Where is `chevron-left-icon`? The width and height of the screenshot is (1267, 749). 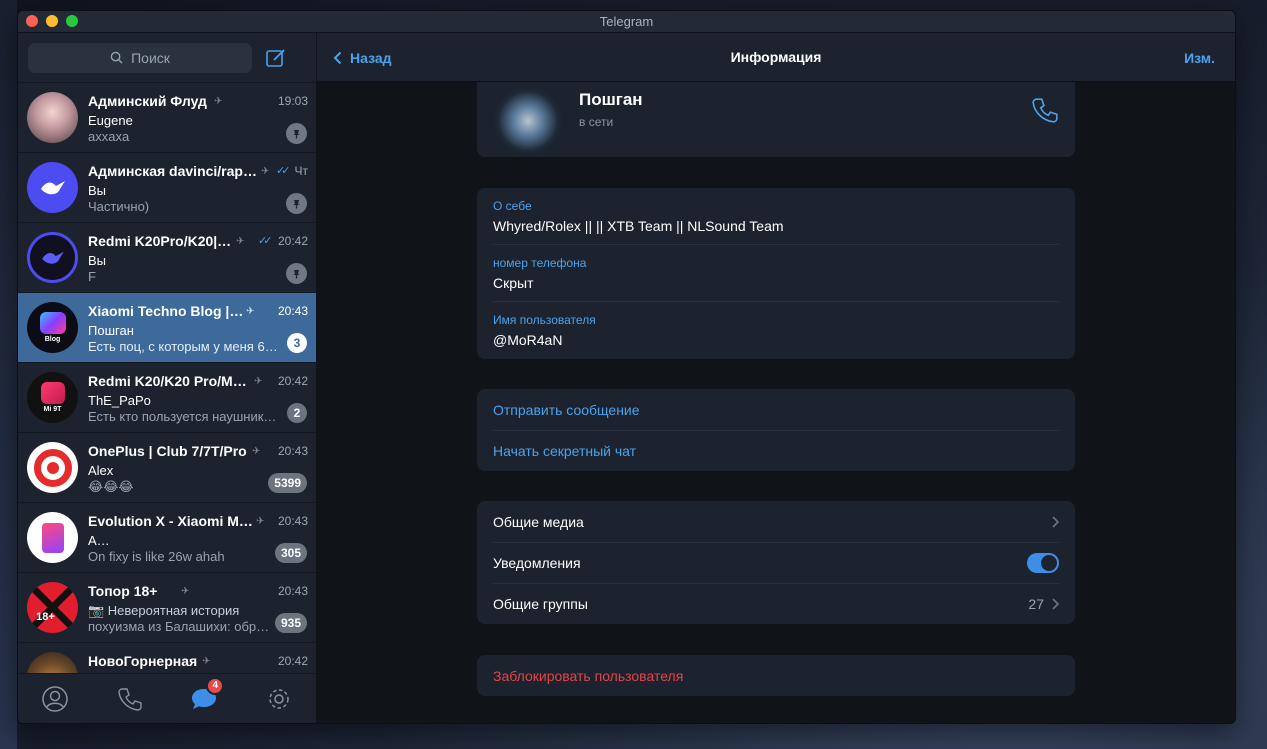 chevron-left-icon is located at coordinates (337, 57).